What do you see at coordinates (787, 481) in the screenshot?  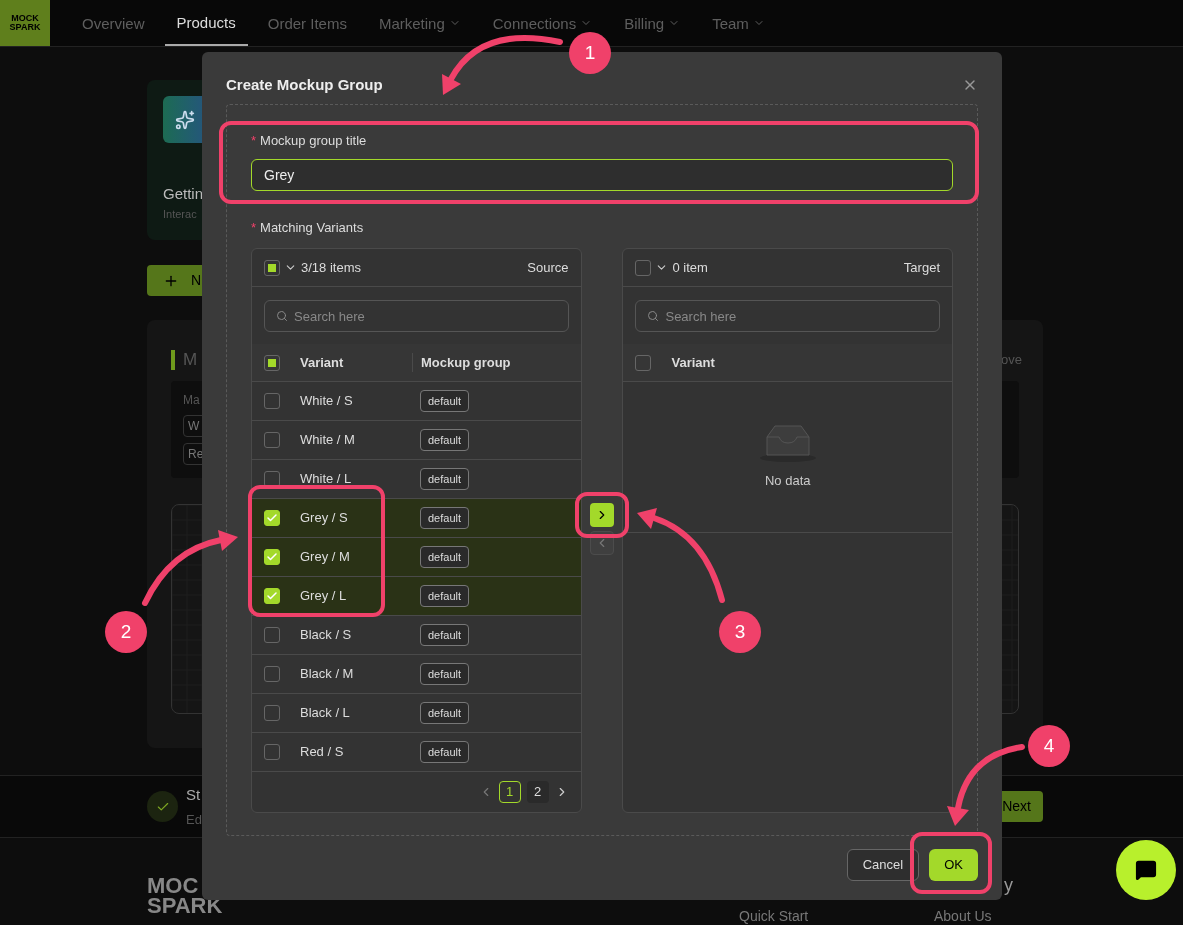 I see `empty-text: No data` at bounding box center [787, 481].